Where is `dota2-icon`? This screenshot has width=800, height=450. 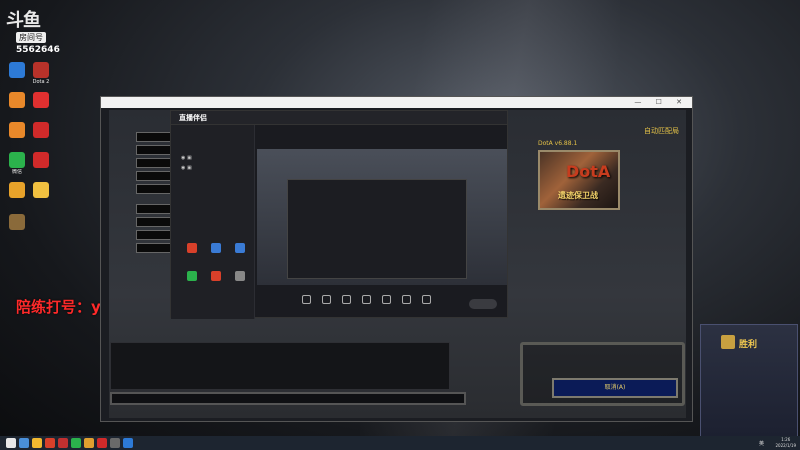 dota2-icon is located at coordinates (41, 70).